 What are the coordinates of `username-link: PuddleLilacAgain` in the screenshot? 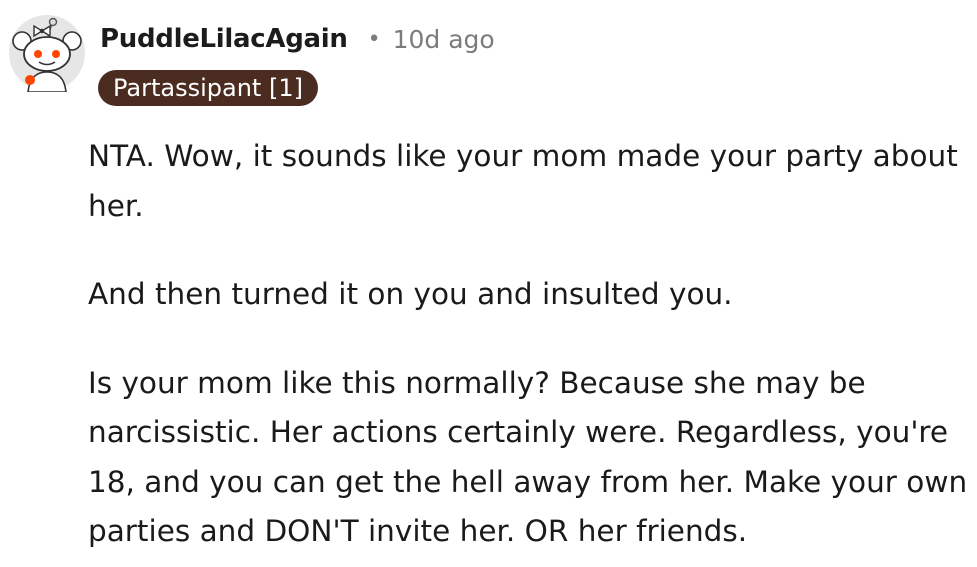 It's located at (224, 39).